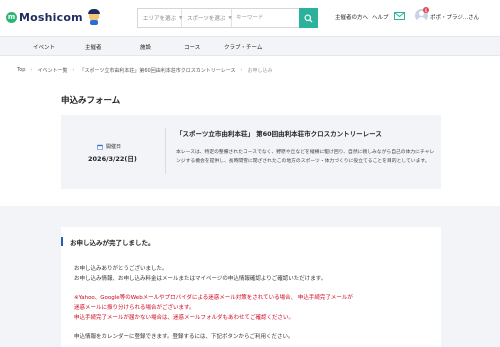  What do you see at coordinates (243, 47) in the screenshot?
I see `nav-item-clubs: クラブ・チーム` at bounding box center [243, 47].